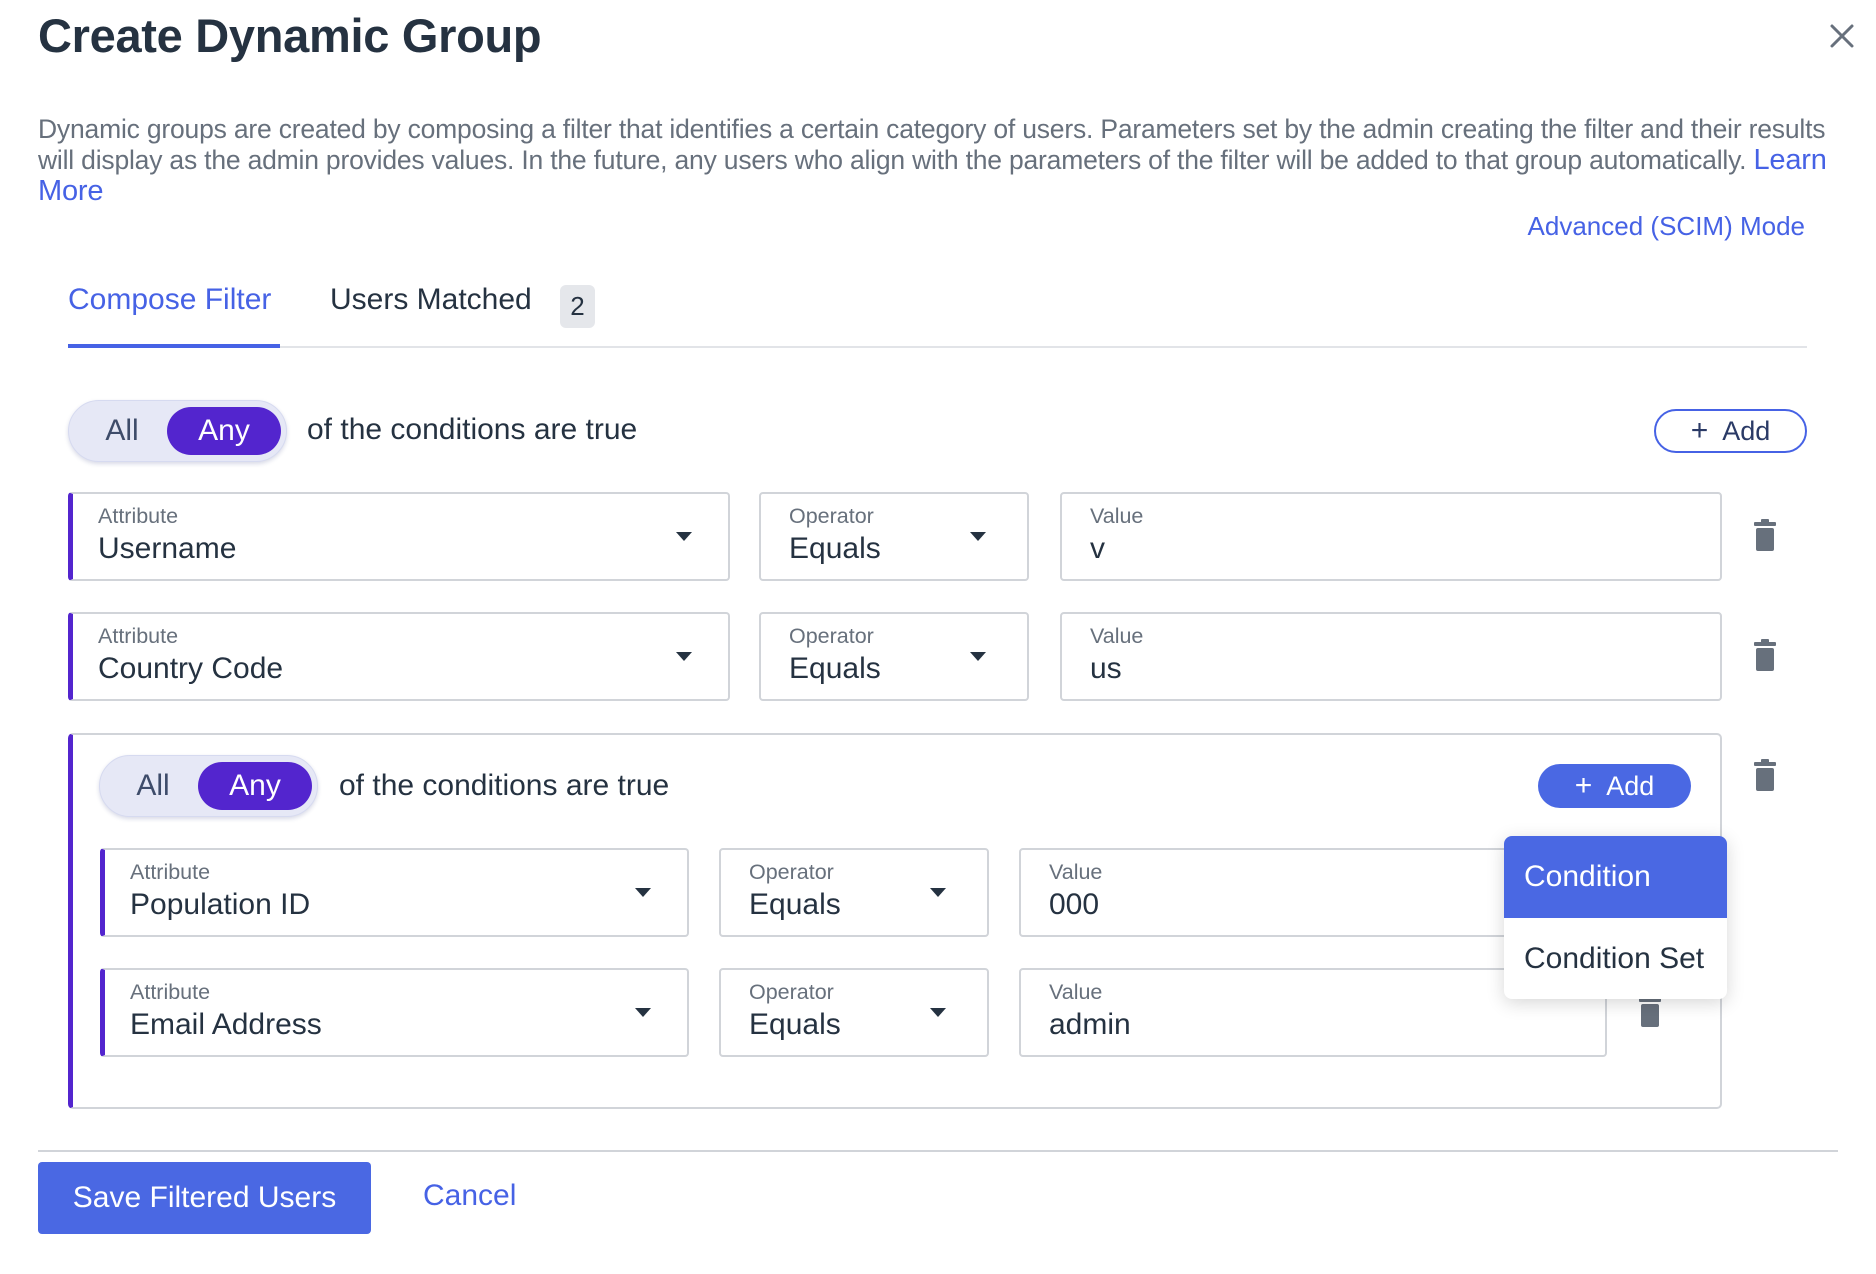 Image resolution: width=1876 pixels, height=1274 pixels. Describe the element at coordinates (937, 347) in the screenshot. I see `tabs-divider` at that location.